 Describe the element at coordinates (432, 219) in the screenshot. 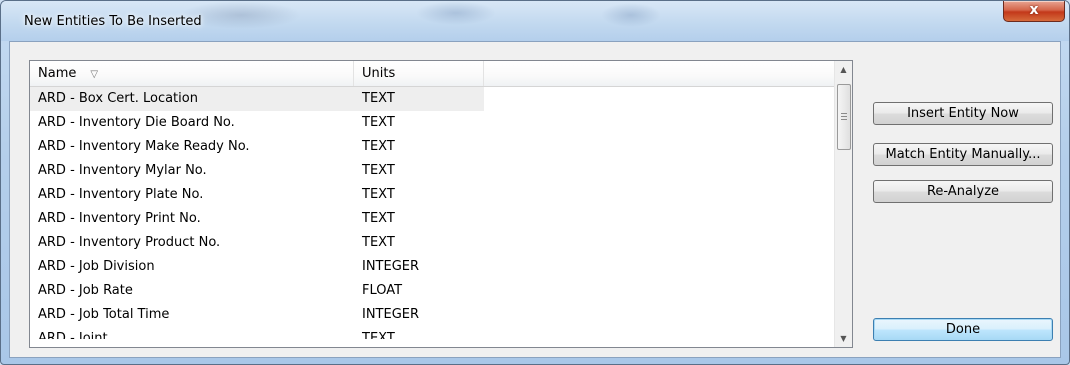

I see `list-row: ARD - Inventory Print No. TEXT` at that location.